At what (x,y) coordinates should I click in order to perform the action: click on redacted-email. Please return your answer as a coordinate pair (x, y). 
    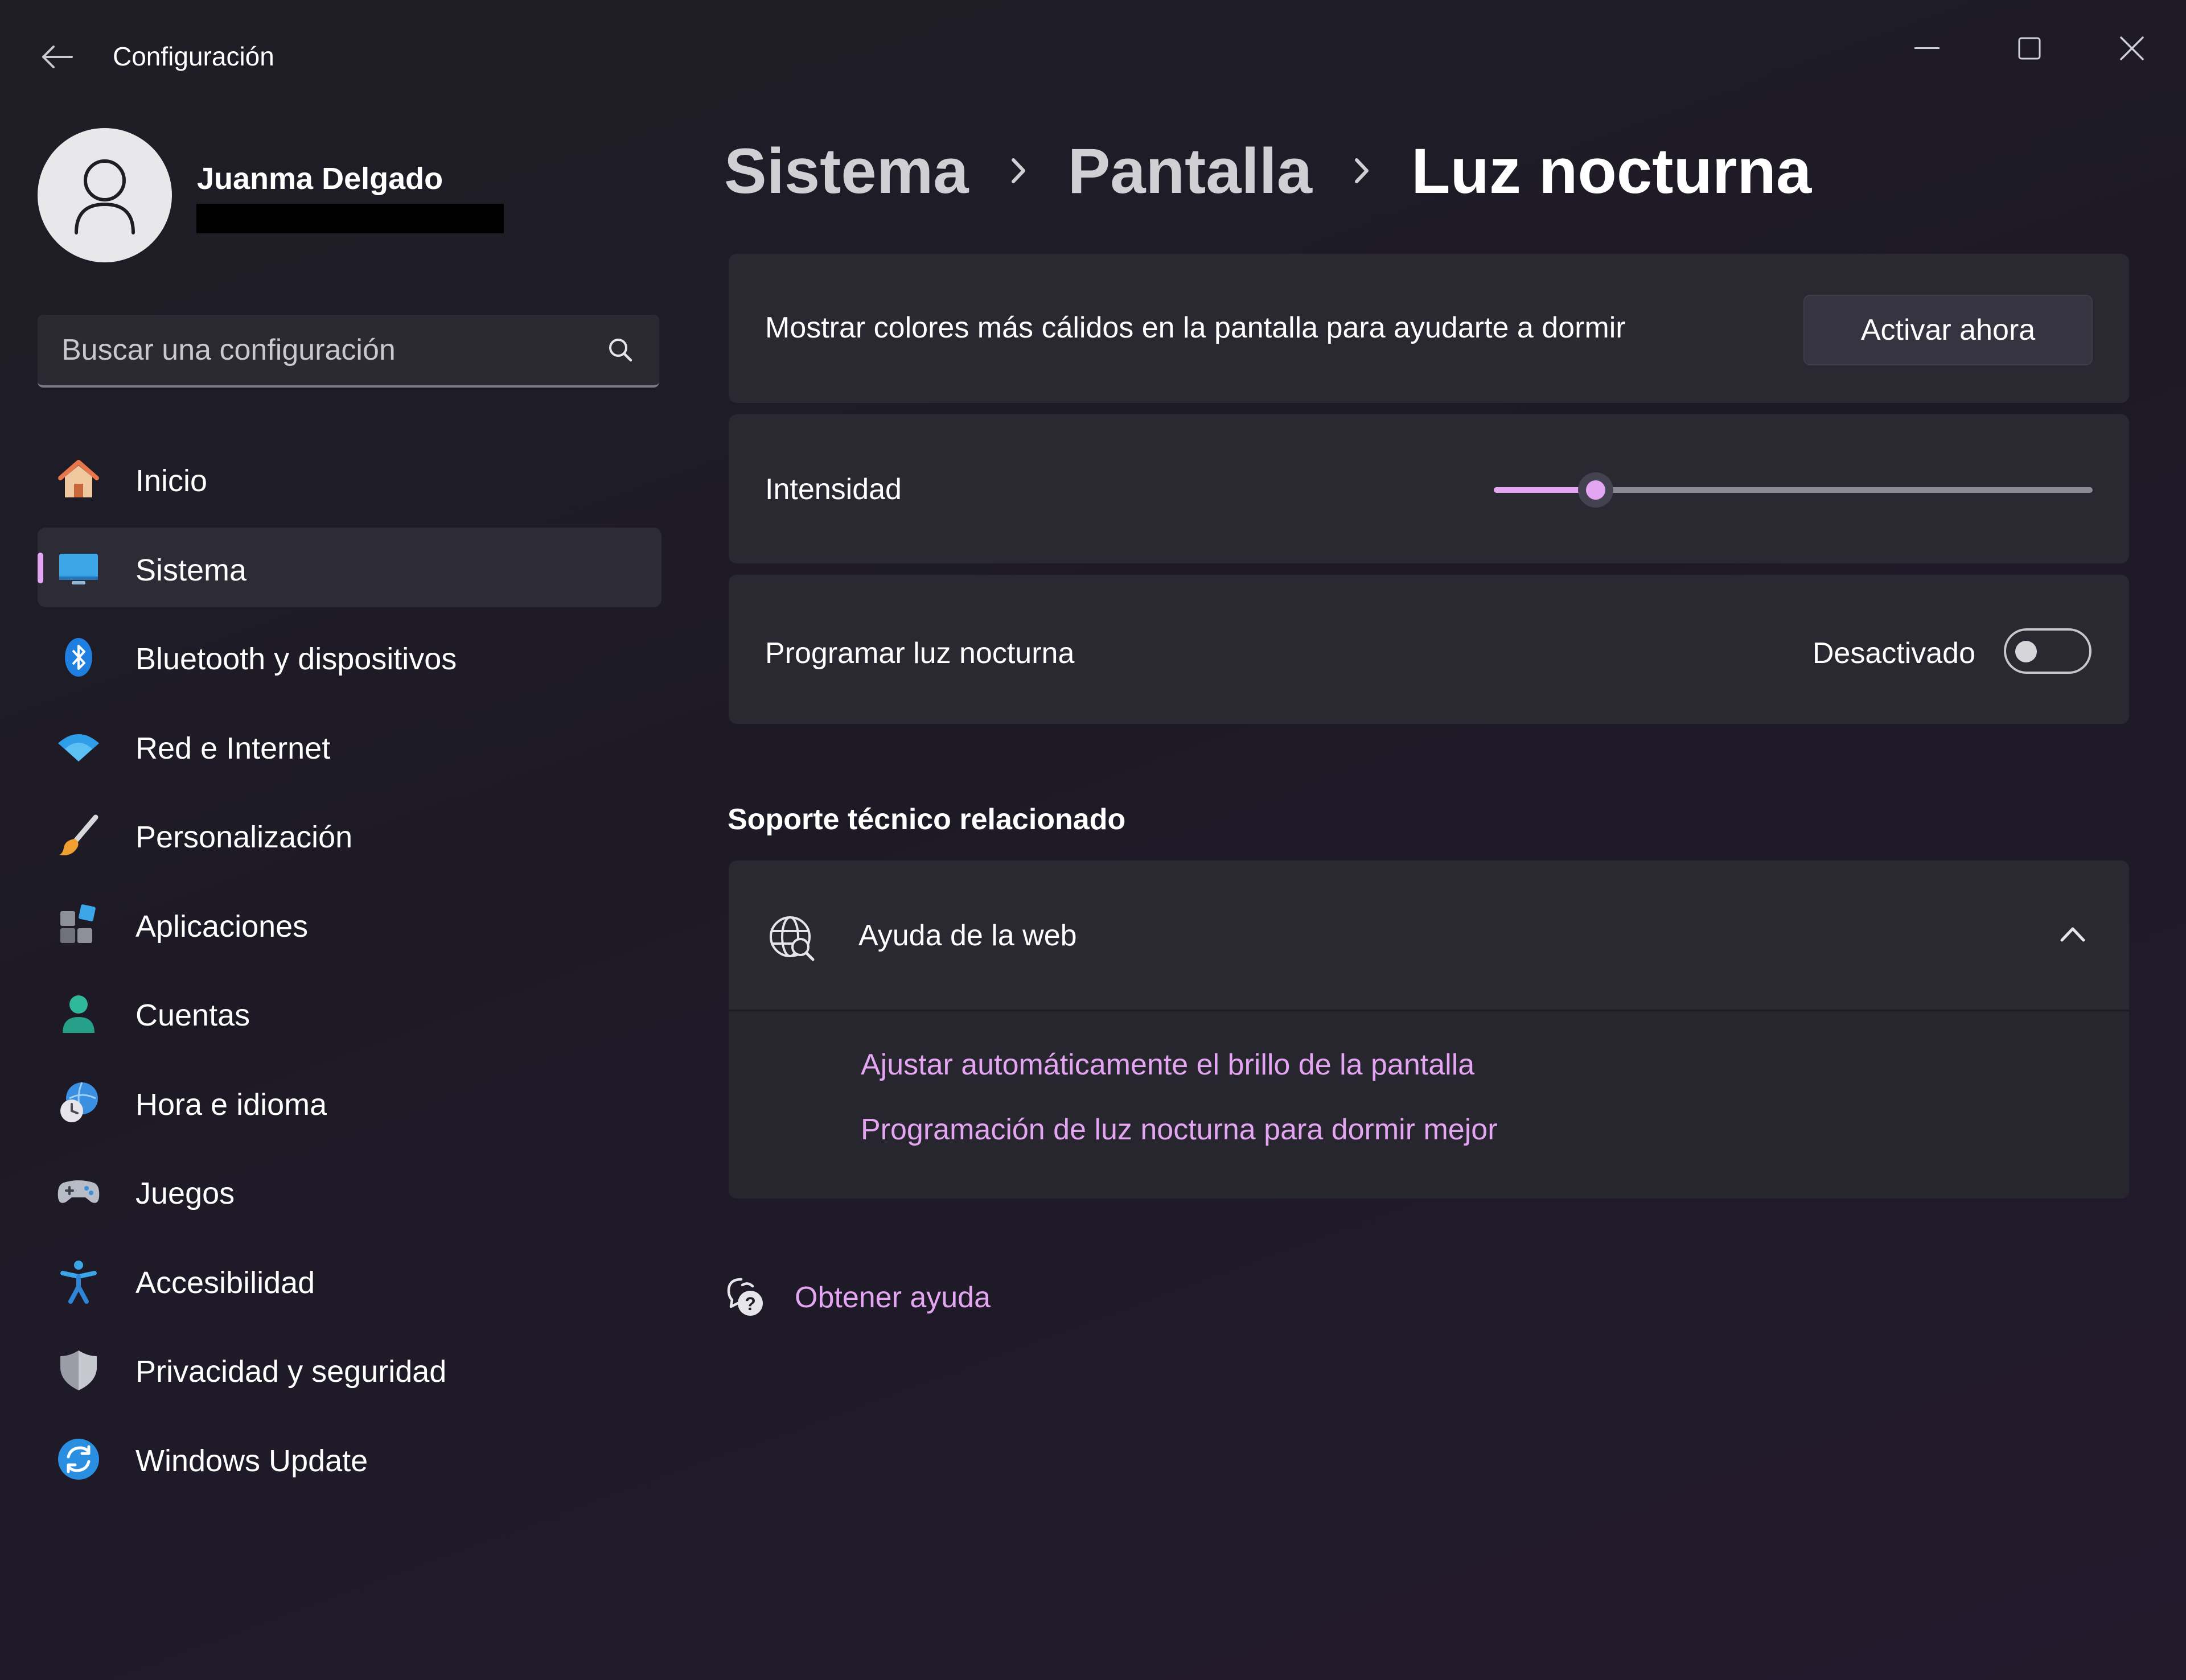
    Looking at the image, I should click on (350, 218).